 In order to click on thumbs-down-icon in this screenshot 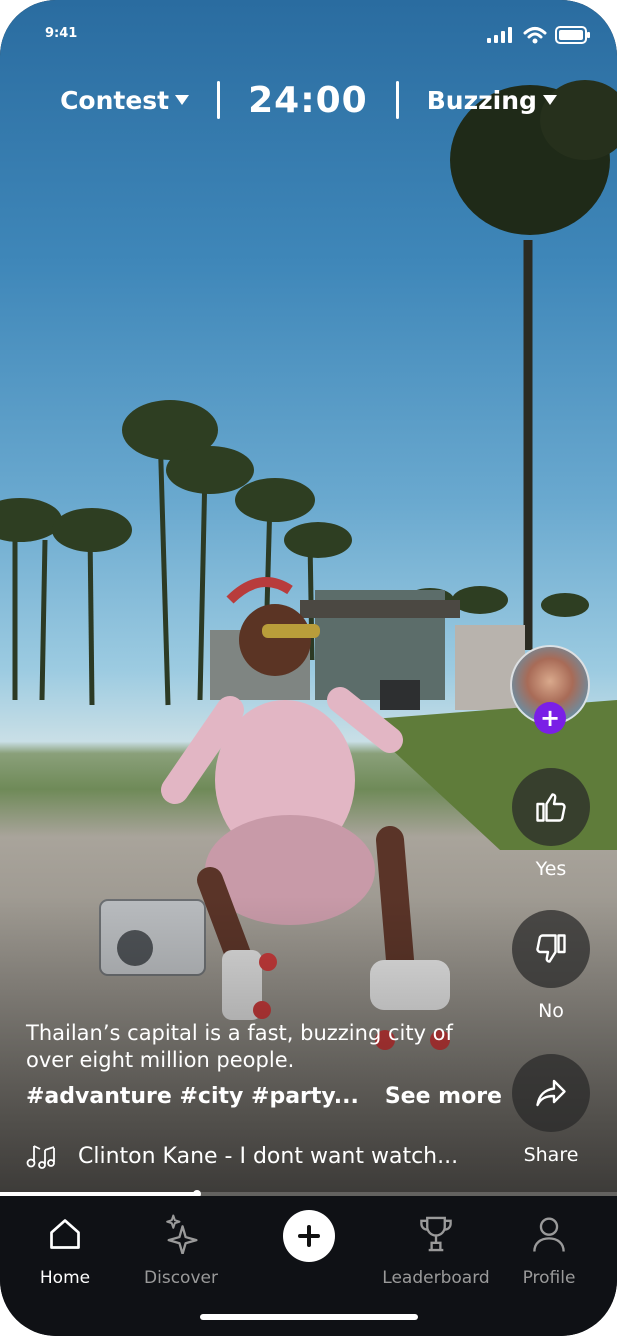, I will do `click(551, 948)`.